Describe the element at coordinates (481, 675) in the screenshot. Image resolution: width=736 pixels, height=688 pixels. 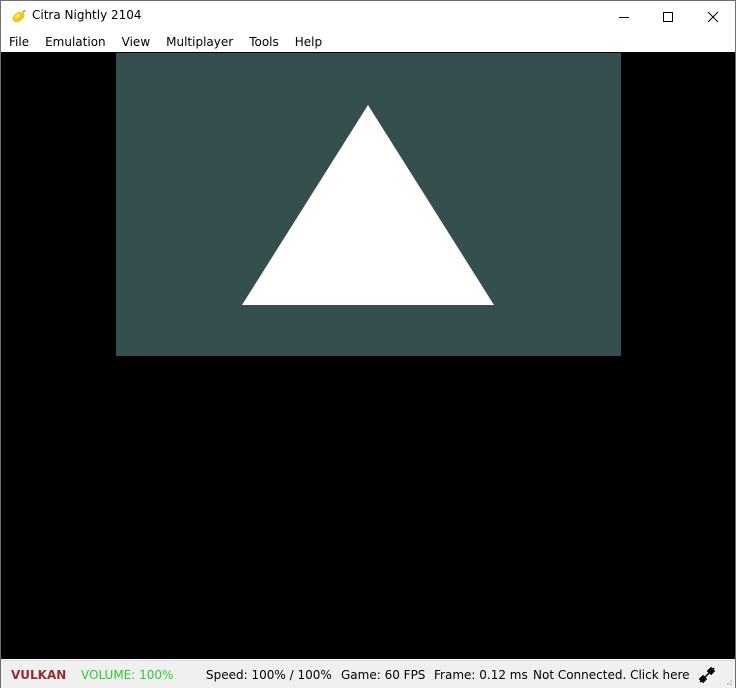
I see `frame-time-label: Frame: 0.12 ms` at that location.